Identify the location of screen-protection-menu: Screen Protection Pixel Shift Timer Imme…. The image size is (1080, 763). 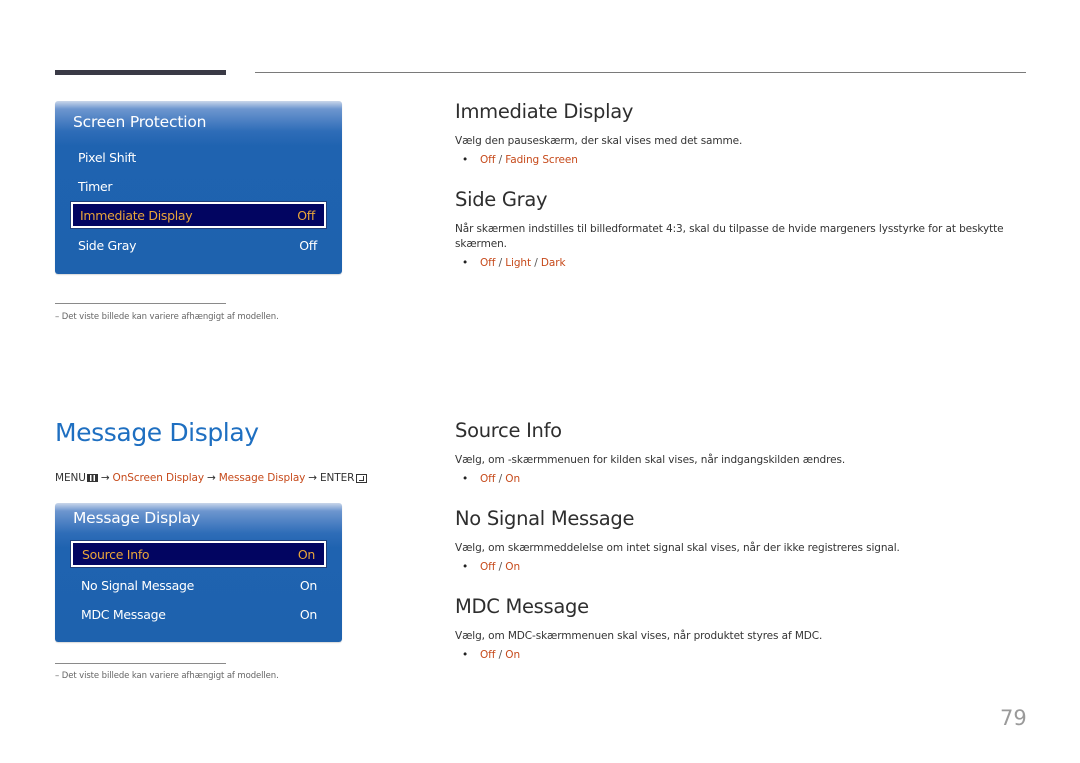
(198, 187).